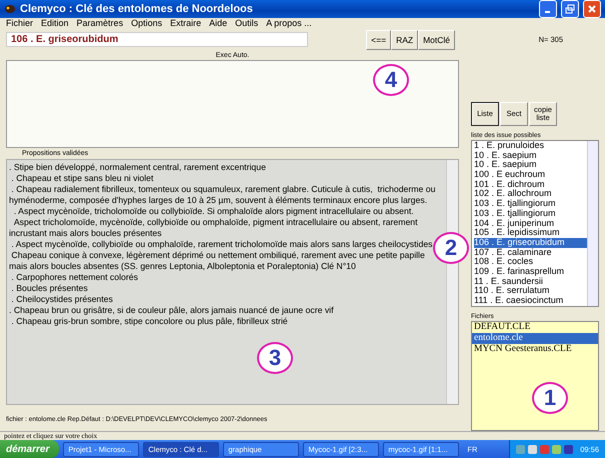  Describe the element at coordinates (82, 178) in the screenshot. I see `proposition-text: . Chapeau et stipe sans bleu ni violet` at that location.